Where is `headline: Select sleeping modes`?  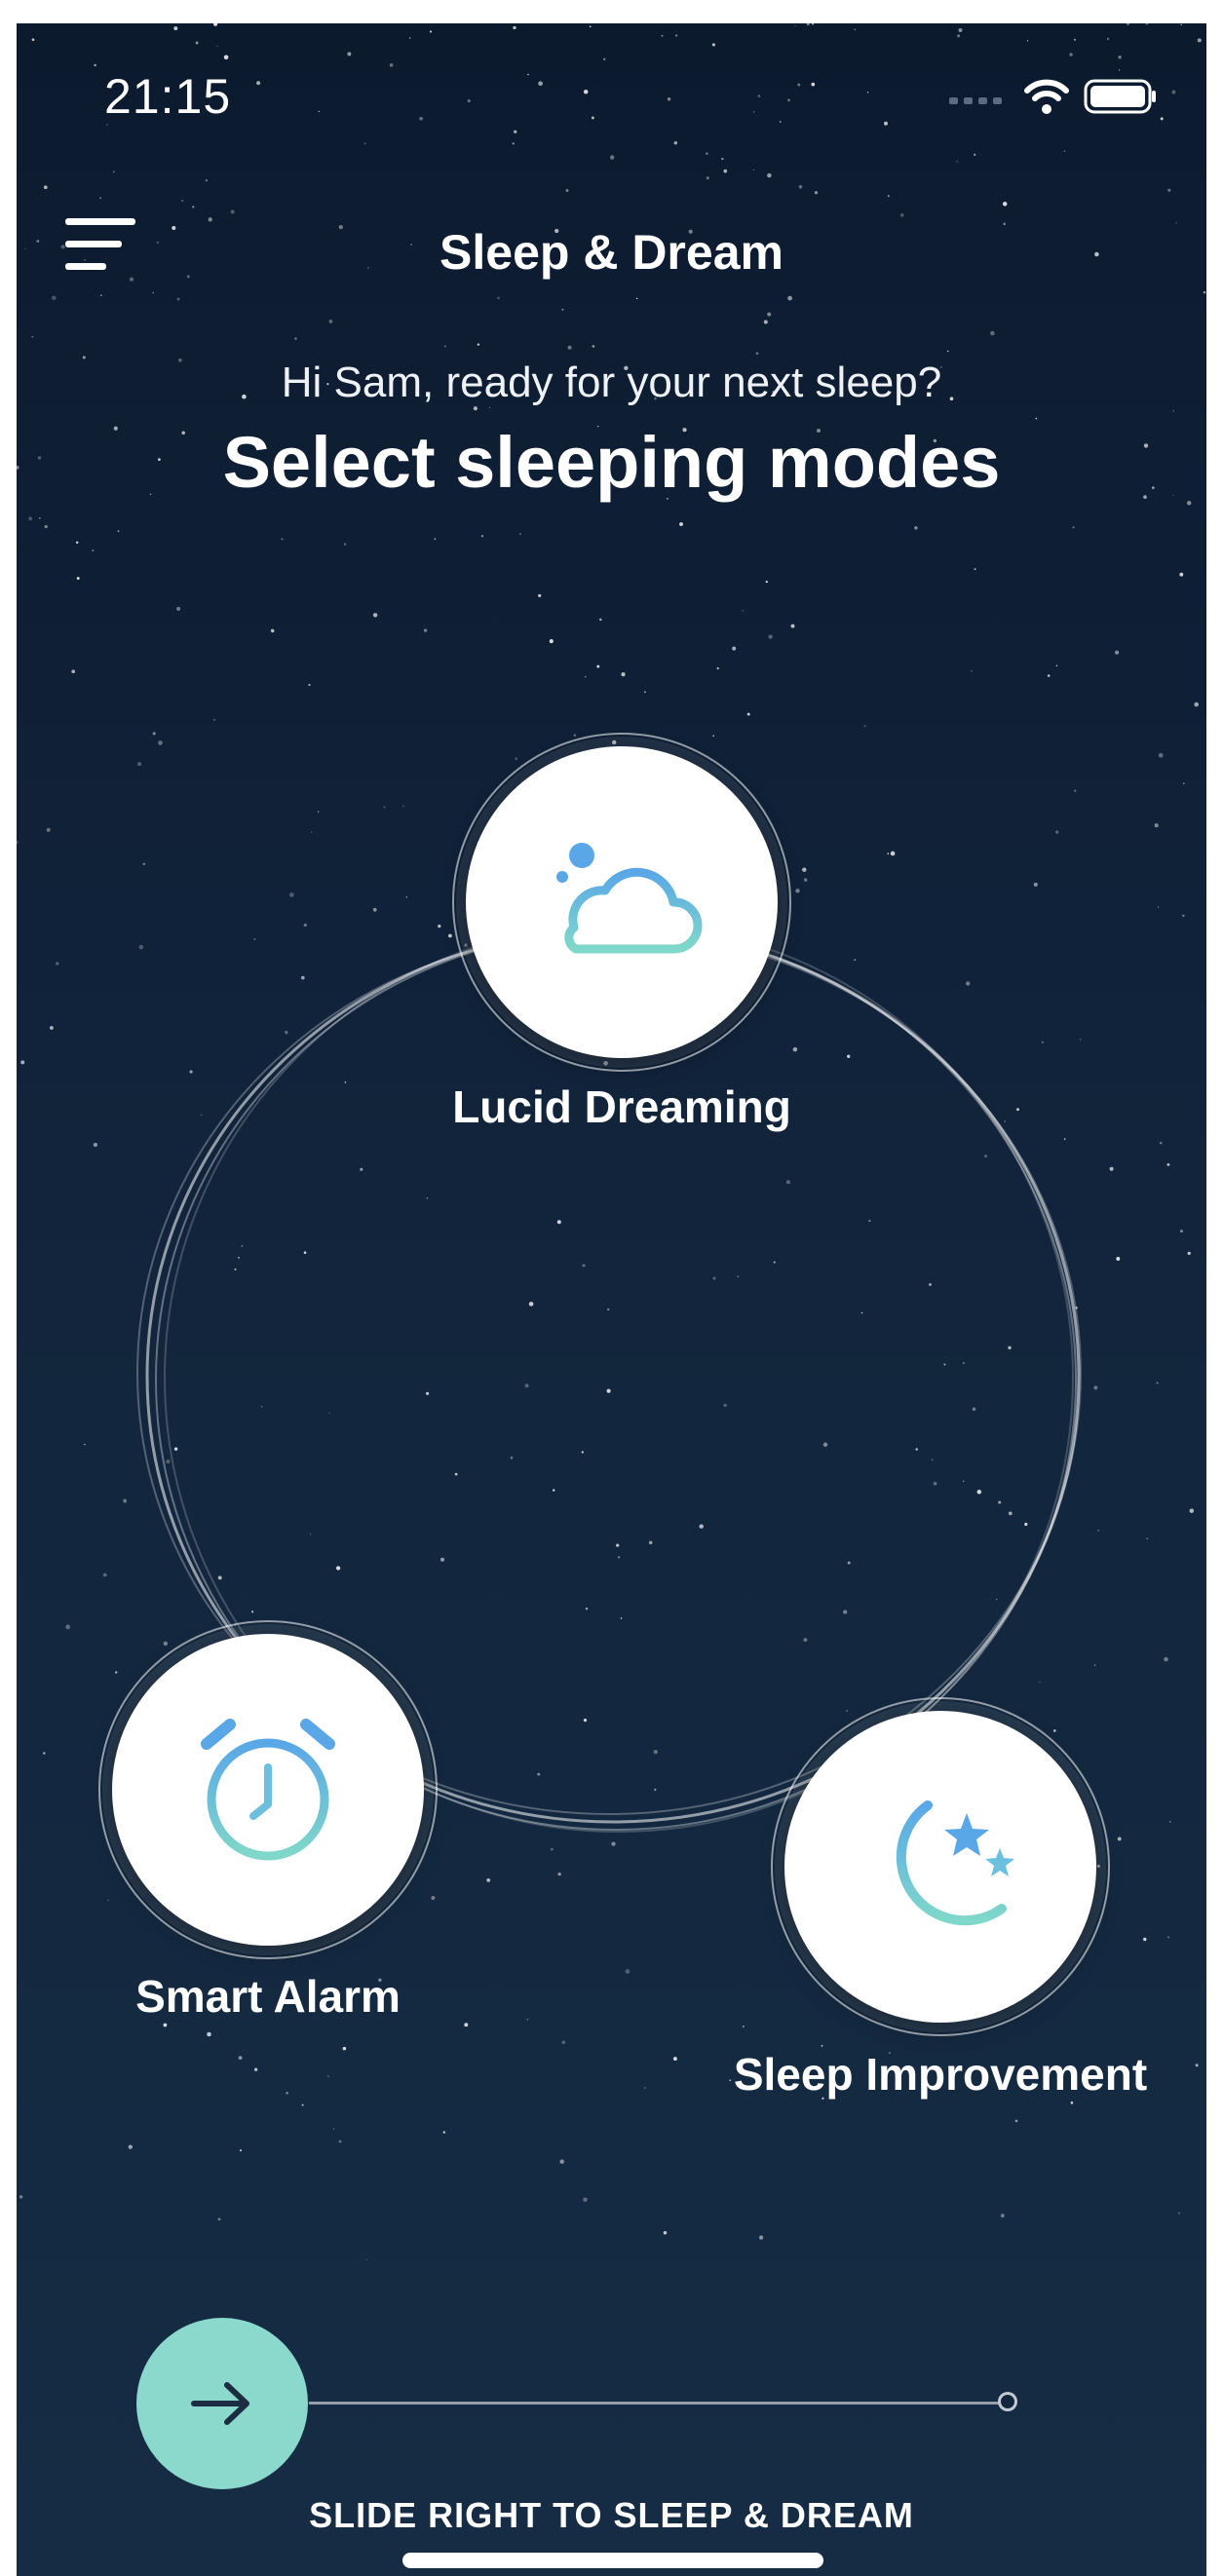
headline: Select sleeping modes is located at coordinates (612, 462).